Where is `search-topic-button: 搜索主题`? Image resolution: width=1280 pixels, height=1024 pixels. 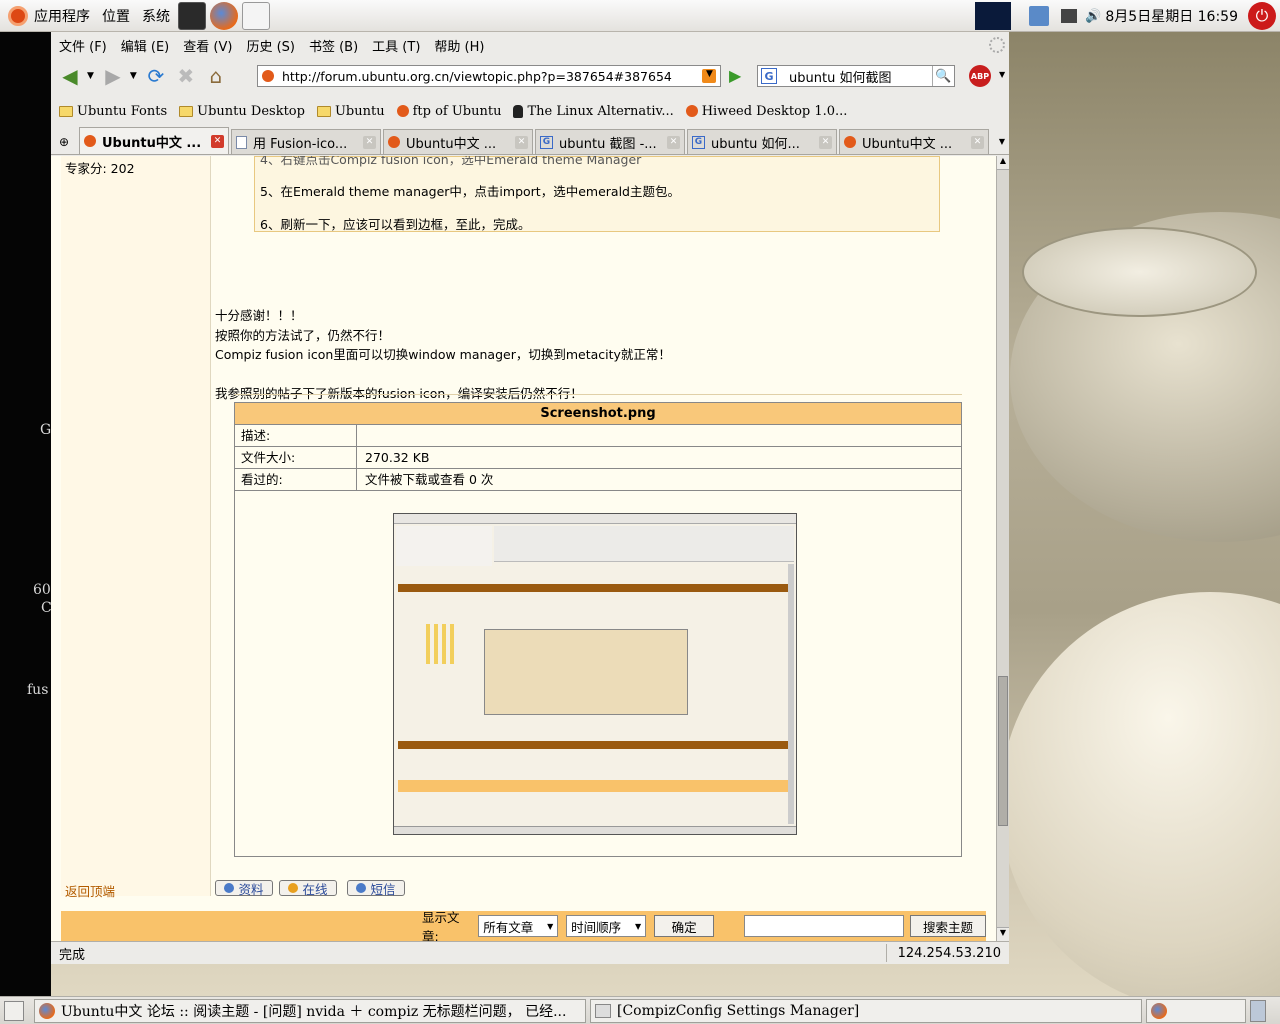
search-topic-button: 搜索主题 is located at coordinates (948, 926).